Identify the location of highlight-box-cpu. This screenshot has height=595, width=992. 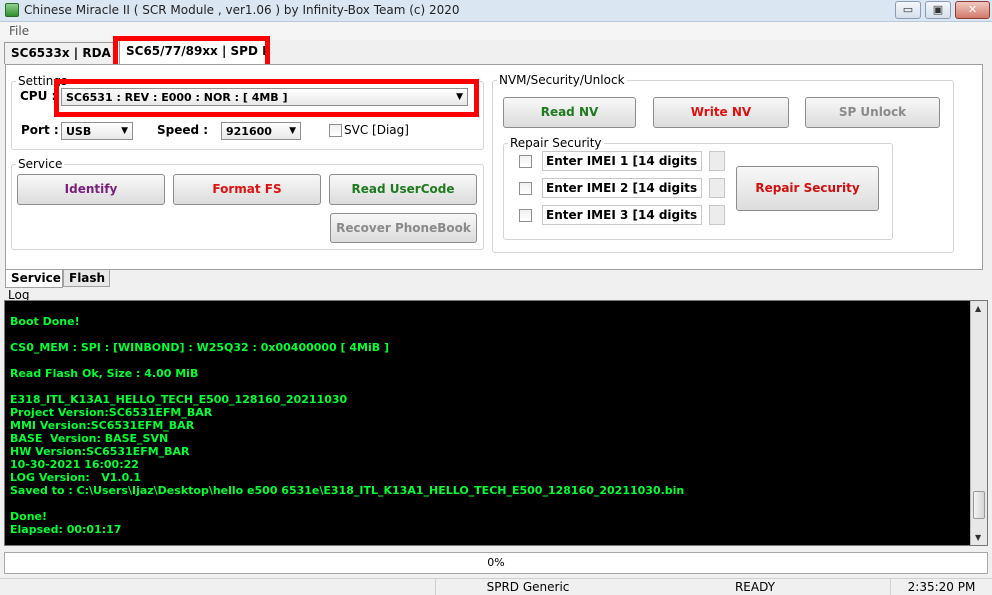
(266, 98).